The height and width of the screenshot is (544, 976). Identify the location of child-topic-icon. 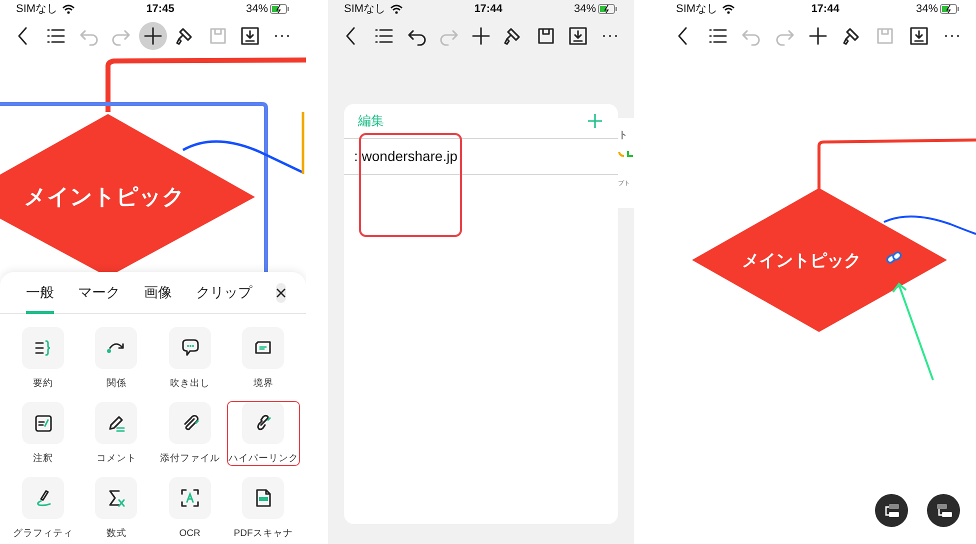
(943, 510).